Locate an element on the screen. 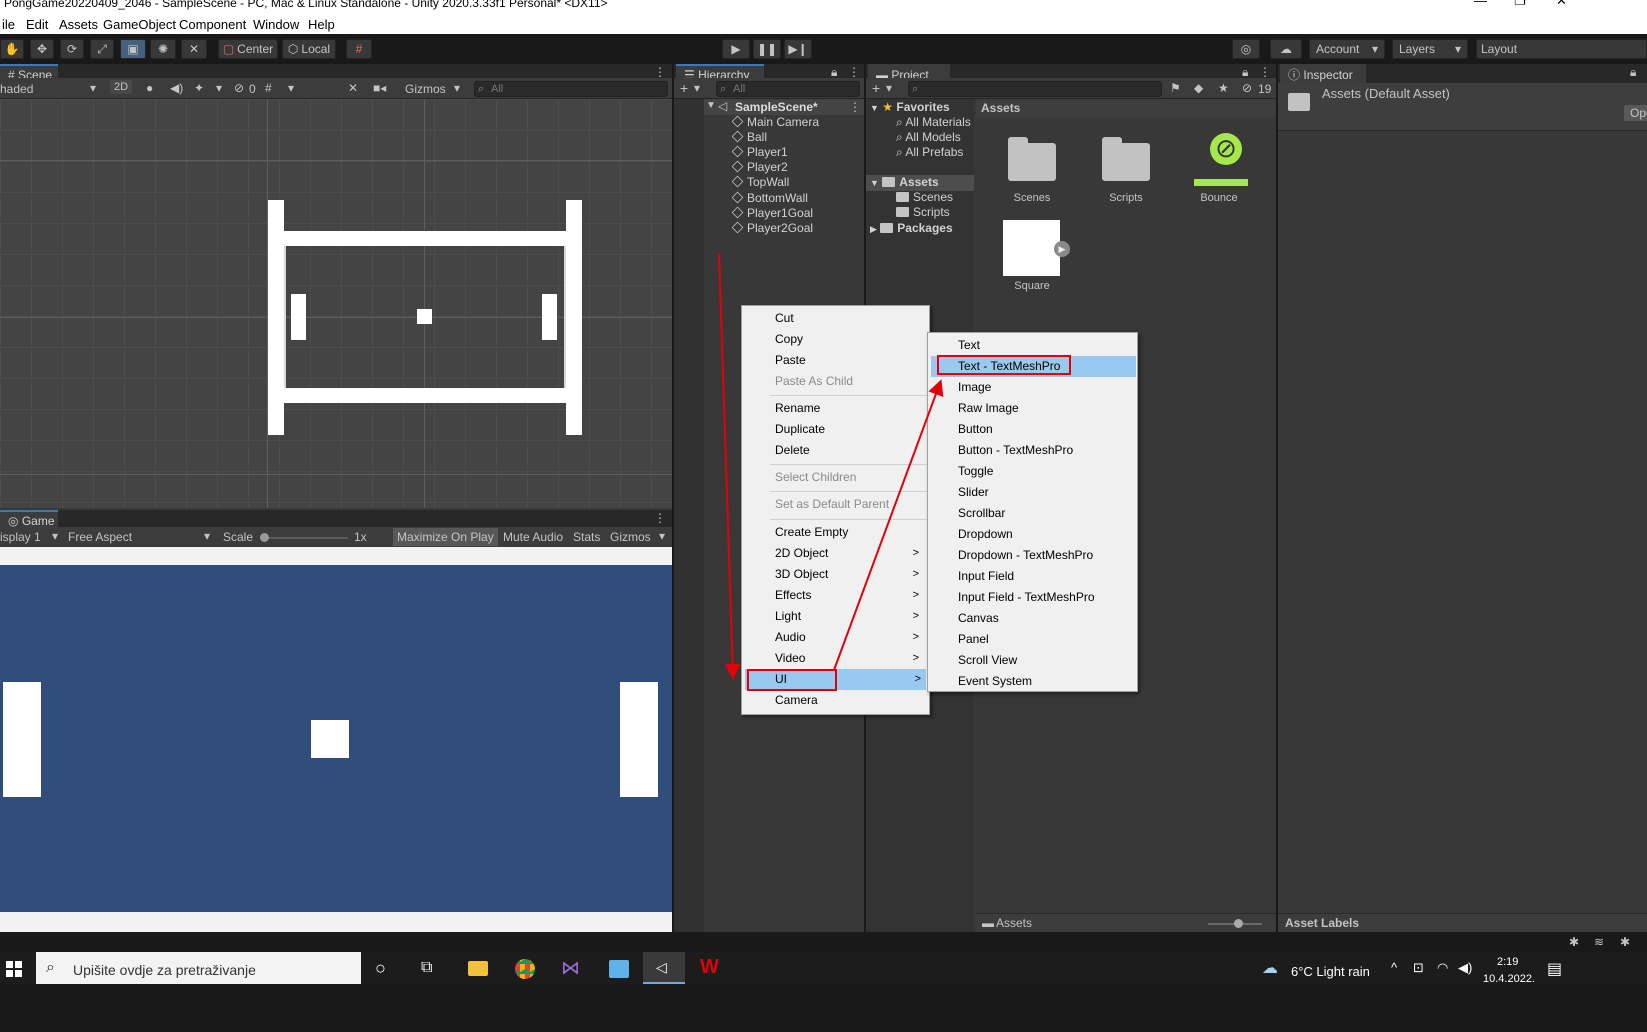 The height and width of the screenshot is (1032, 1647). photos-icon is located at coordinates (619, 969).